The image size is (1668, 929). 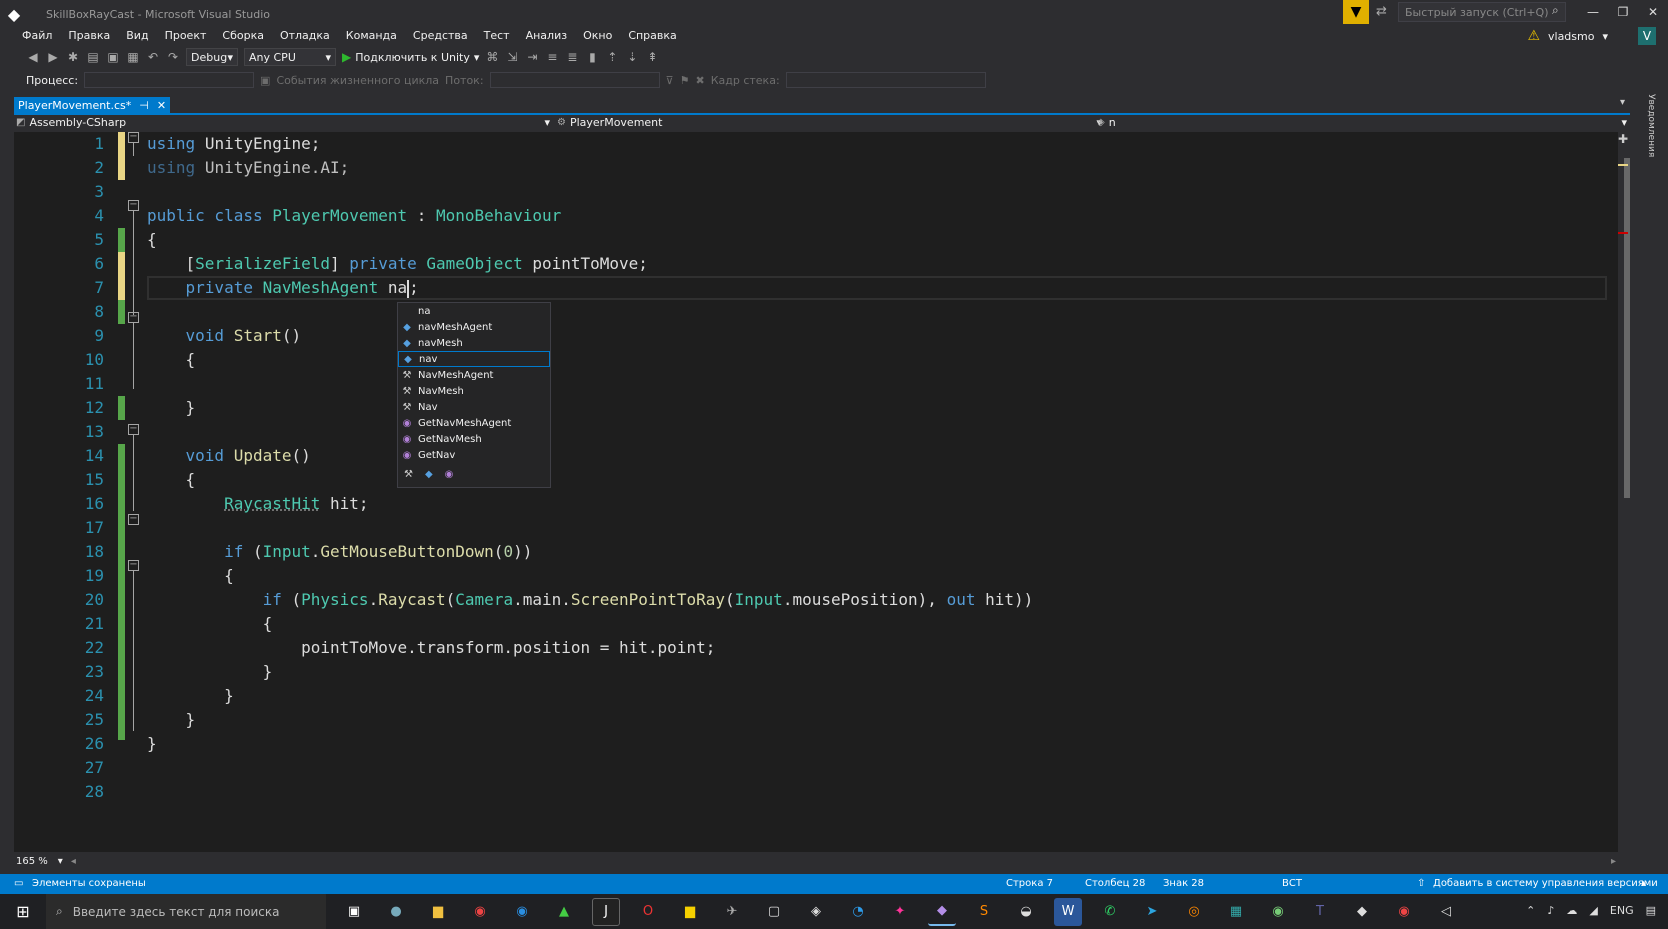 What do you see at coordinates (357, 80) in the screenshot?
I see `lifecycle-events-label: События жизненного цикла` at bounding box center [357, 80].